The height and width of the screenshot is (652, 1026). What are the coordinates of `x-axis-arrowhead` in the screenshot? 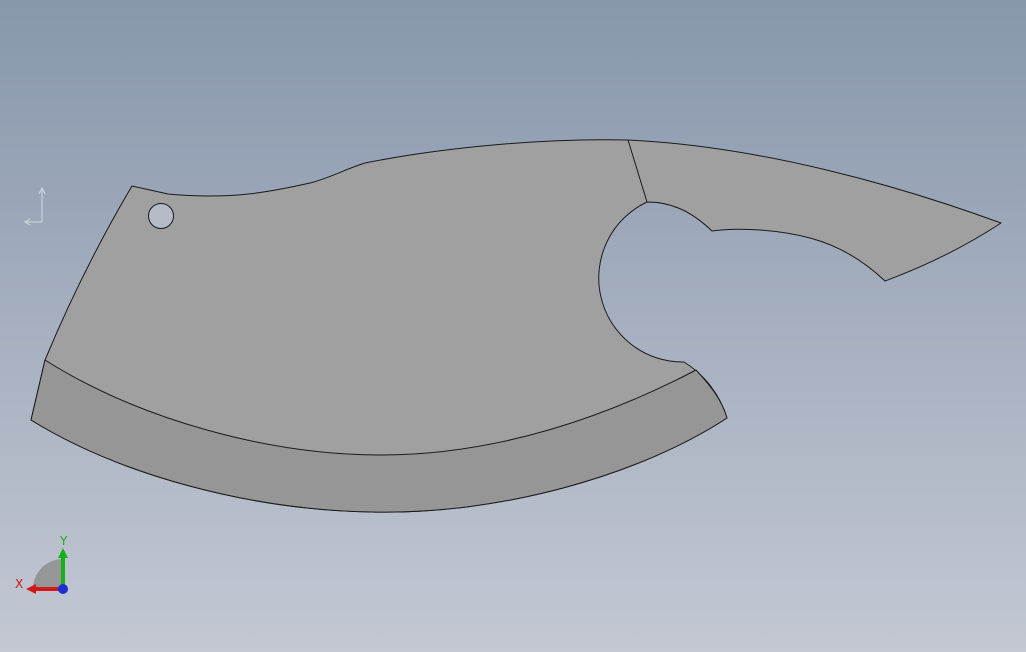 It's located at (31, 589).